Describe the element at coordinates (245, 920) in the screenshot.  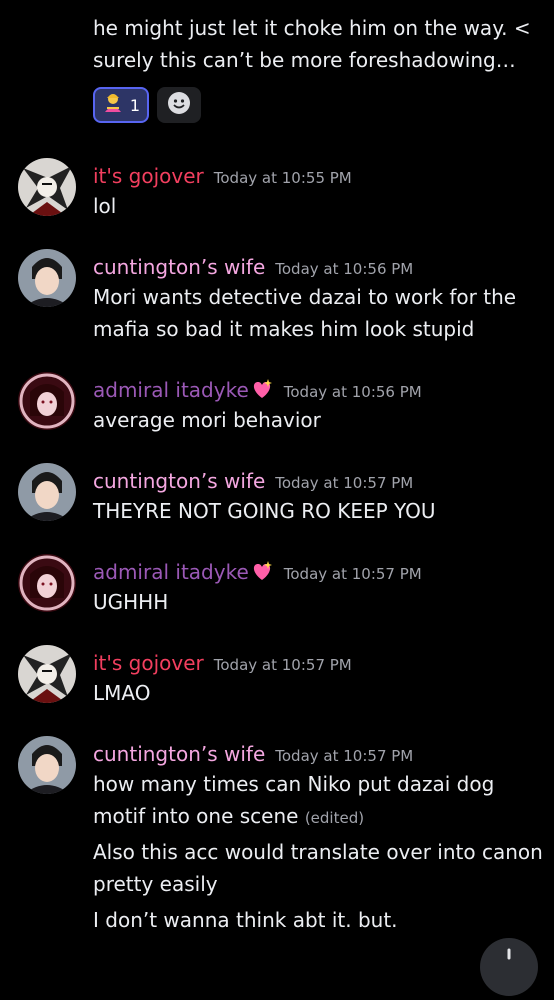
I see `message-text: I don’t wanna think abt it. but.` at that location.